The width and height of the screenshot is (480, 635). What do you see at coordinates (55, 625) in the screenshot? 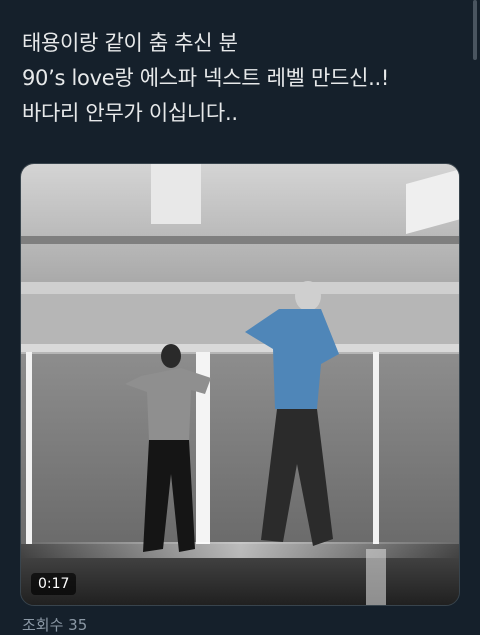
I see `view-count: 조회수 35` at bounding box center [55, 625].